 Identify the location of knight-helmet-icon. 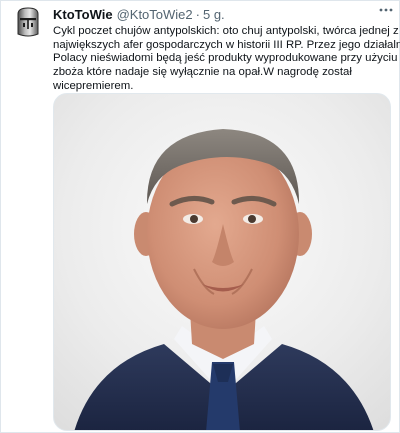
(28, 22).